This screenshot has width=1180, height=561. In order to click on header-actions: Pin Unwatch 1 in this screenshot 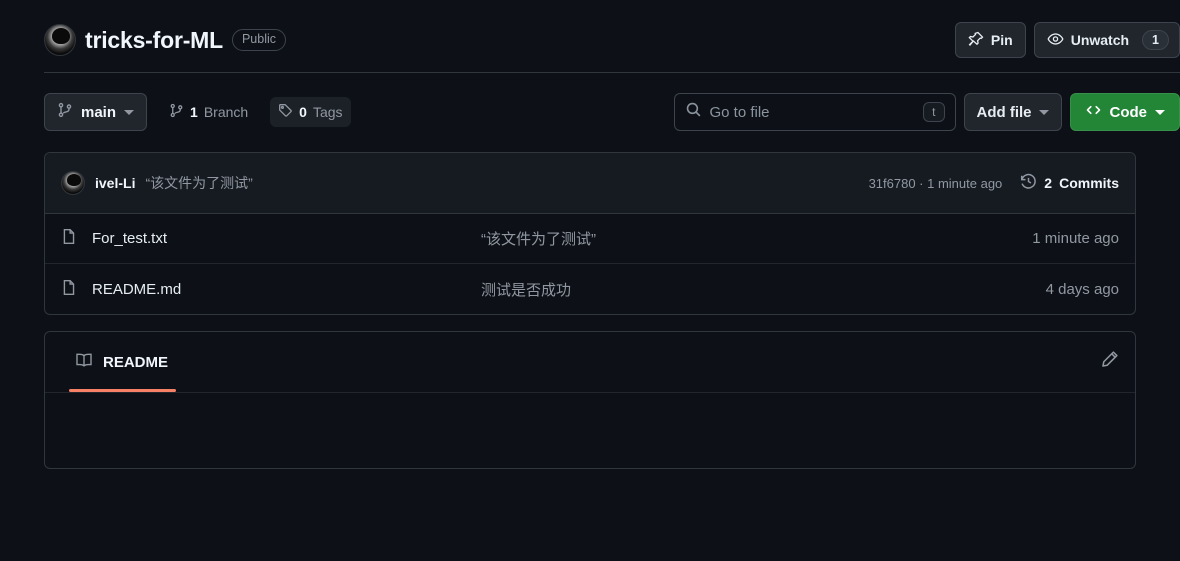, I will do `click(1067, 40)`.